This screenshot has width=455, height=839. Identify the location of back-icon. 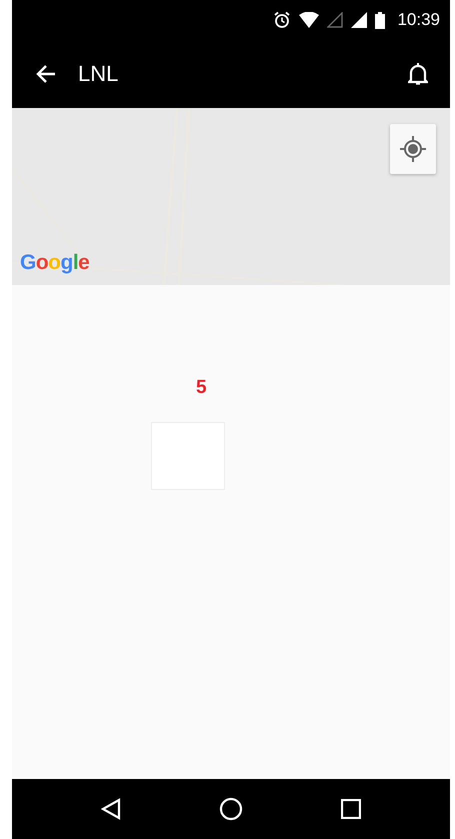
(111, 809).